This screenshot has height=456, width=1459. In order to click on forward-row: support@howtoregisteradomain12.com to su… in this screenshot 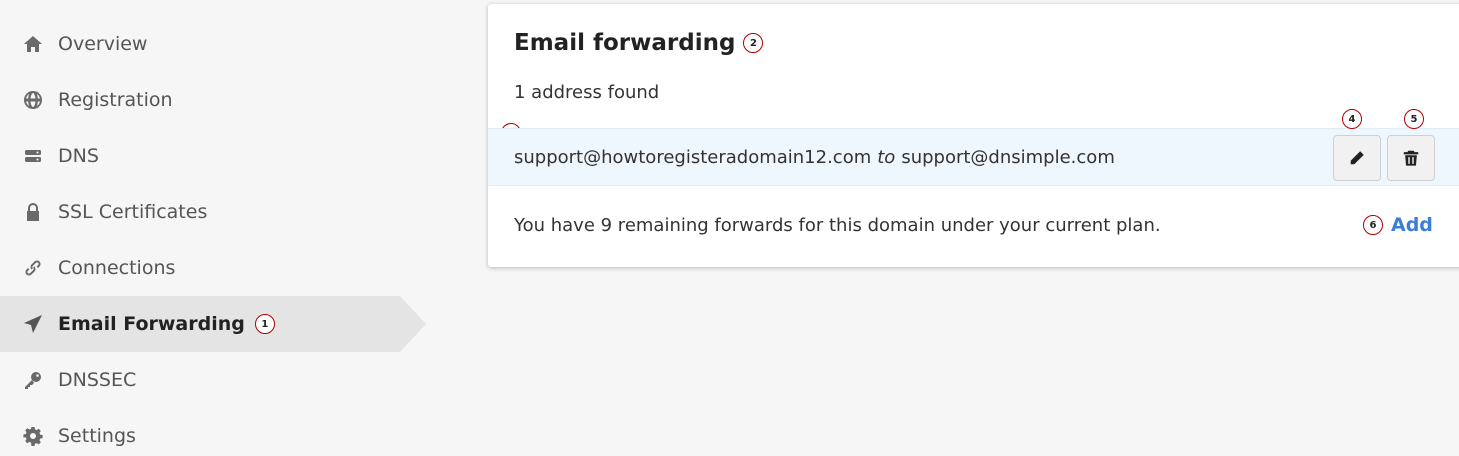, I will do `click(973, 157)`.